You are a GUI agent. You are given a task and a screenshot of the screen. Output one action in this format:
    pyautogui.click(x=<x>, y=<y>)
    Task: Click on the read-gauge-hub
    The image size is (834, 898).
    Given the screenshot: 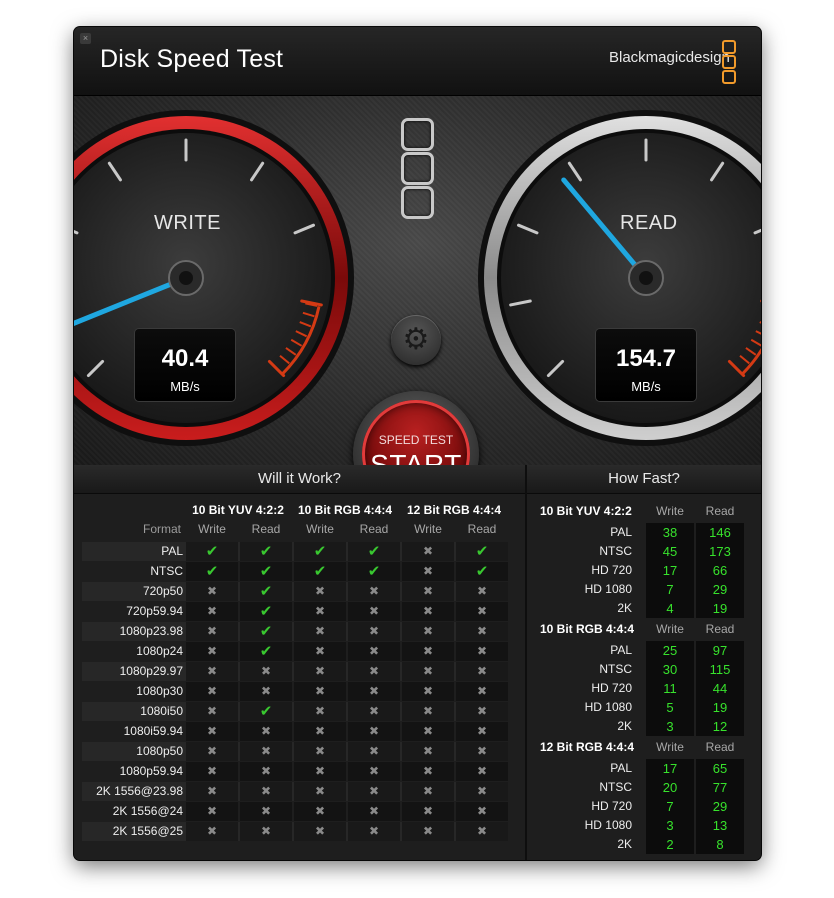 What is the action you would take?
    pyautogui.click(x=646, y=278)
    